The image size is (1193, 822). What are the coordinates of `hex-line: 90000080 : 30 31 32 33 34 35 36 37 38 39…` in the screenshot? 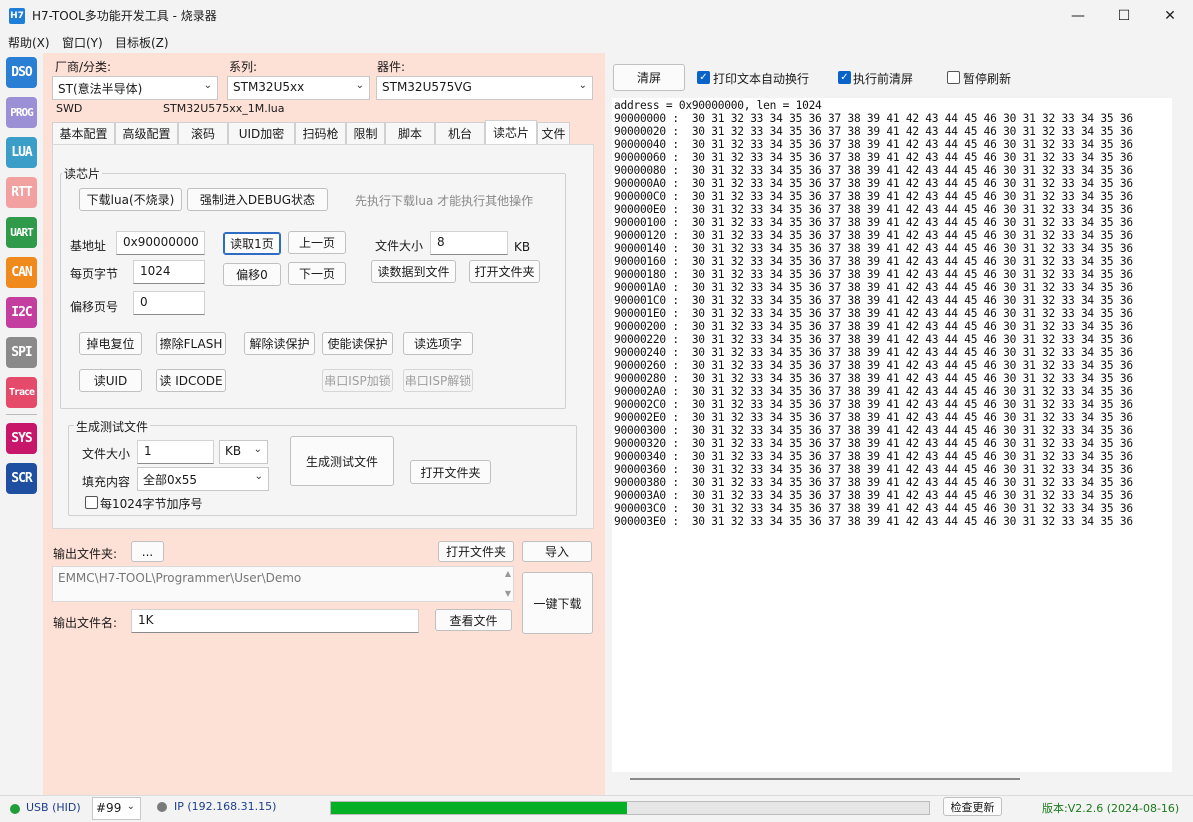 It's located at (873, 170).